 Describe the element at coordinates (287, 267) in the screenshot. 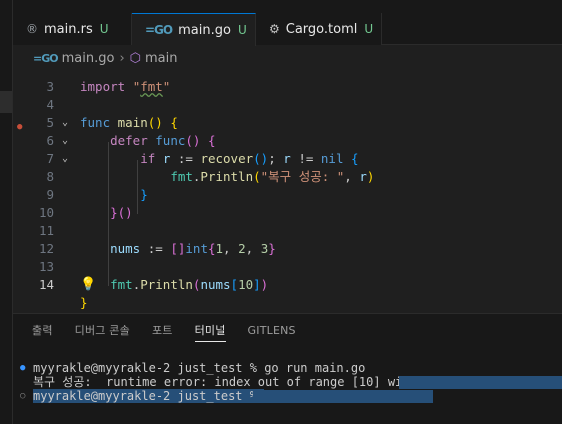

I see `code-line: 13` at that location.